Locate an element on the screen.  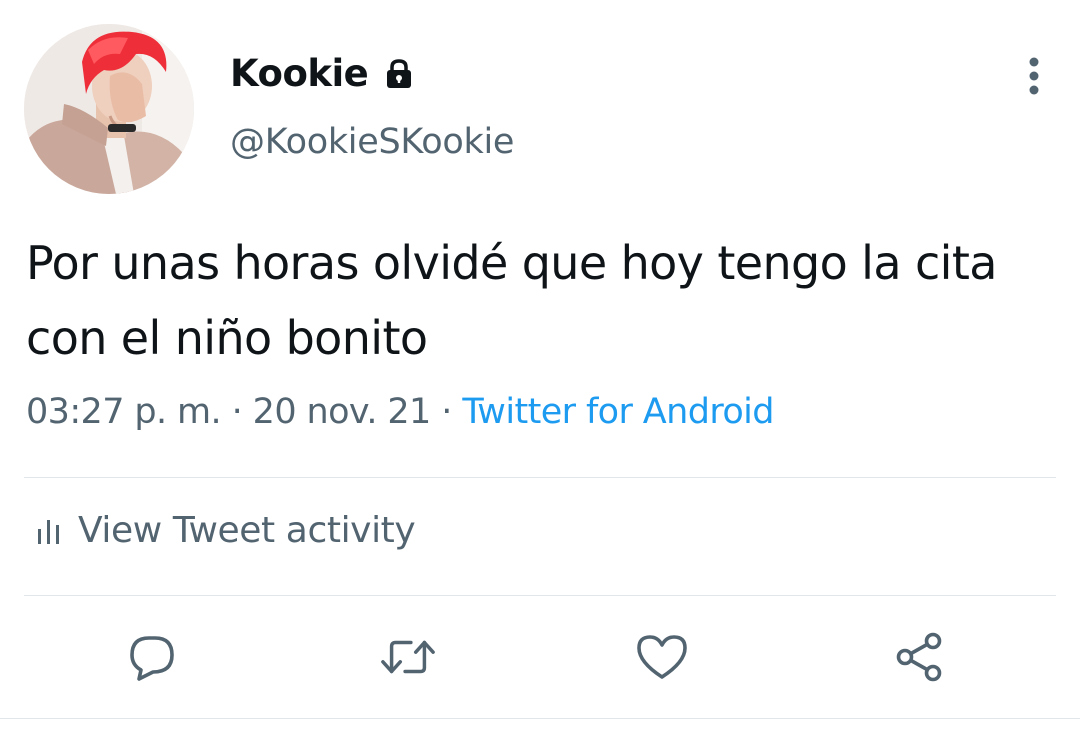
reply-button is located at coordinates (152, 657).